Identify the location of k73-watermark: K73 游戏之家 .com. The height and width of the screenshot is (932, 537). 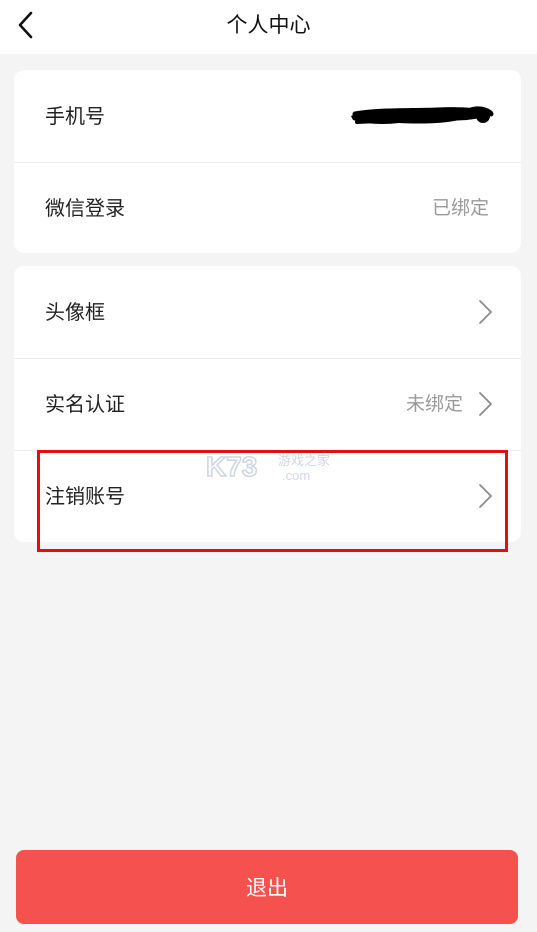
(267, 466).